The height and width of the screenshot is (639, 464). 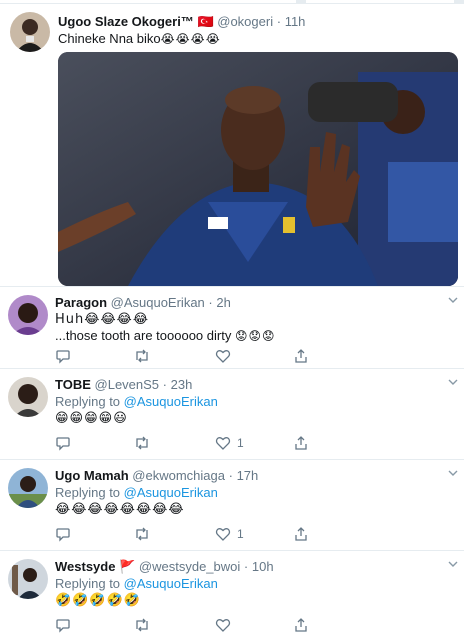 I want to click on tweet-emojis: 😭😭😭😭, so click(x=190, y=39).